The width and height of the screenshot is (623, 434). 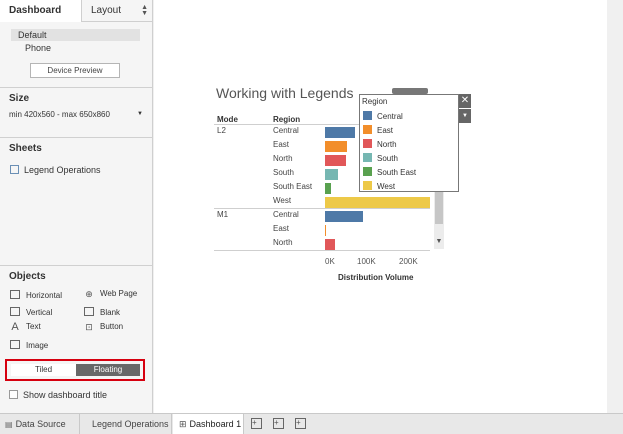 I want to click on legend-item-label: East, so click(x=385, y=130).